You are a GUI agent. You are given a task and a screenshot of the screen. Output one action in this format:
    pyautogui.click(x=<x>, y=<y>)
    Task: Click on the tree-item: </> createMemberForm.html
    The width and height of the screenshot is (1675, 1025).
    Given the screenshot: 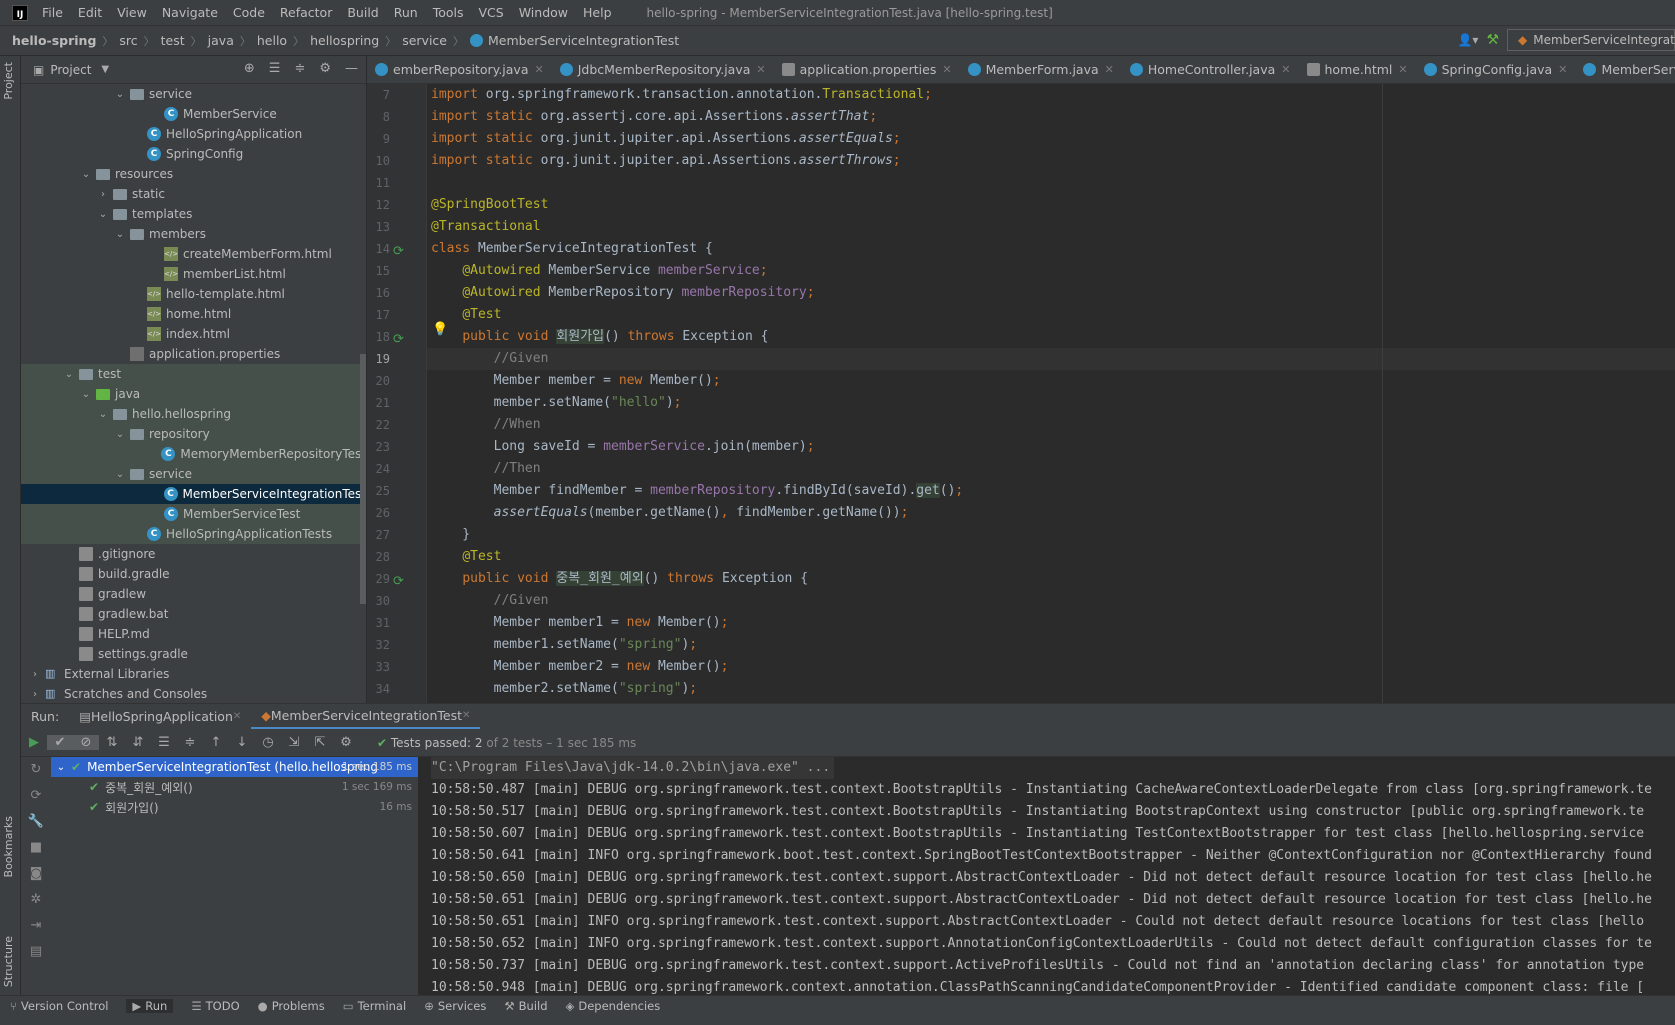 What is the action you would take?
    pyautogui.click(x=193, y=254)
    